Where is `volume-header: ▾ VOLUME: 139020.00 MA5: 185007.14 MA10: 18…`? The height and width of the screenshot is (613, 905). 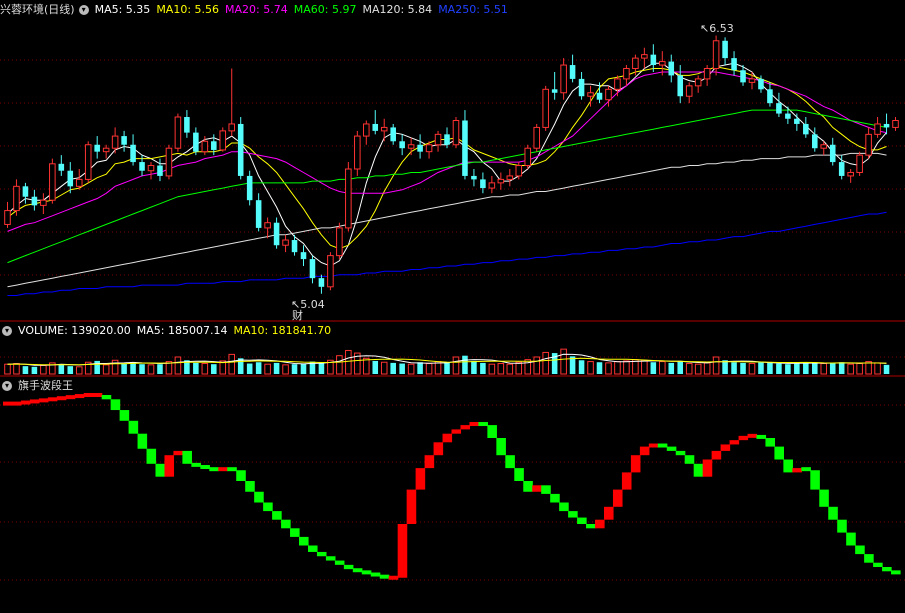 volume-header: ▾ VOLUME: 139020.00 MA5: 185007.14 MA10: 18… is located at coordinates (168, 331).